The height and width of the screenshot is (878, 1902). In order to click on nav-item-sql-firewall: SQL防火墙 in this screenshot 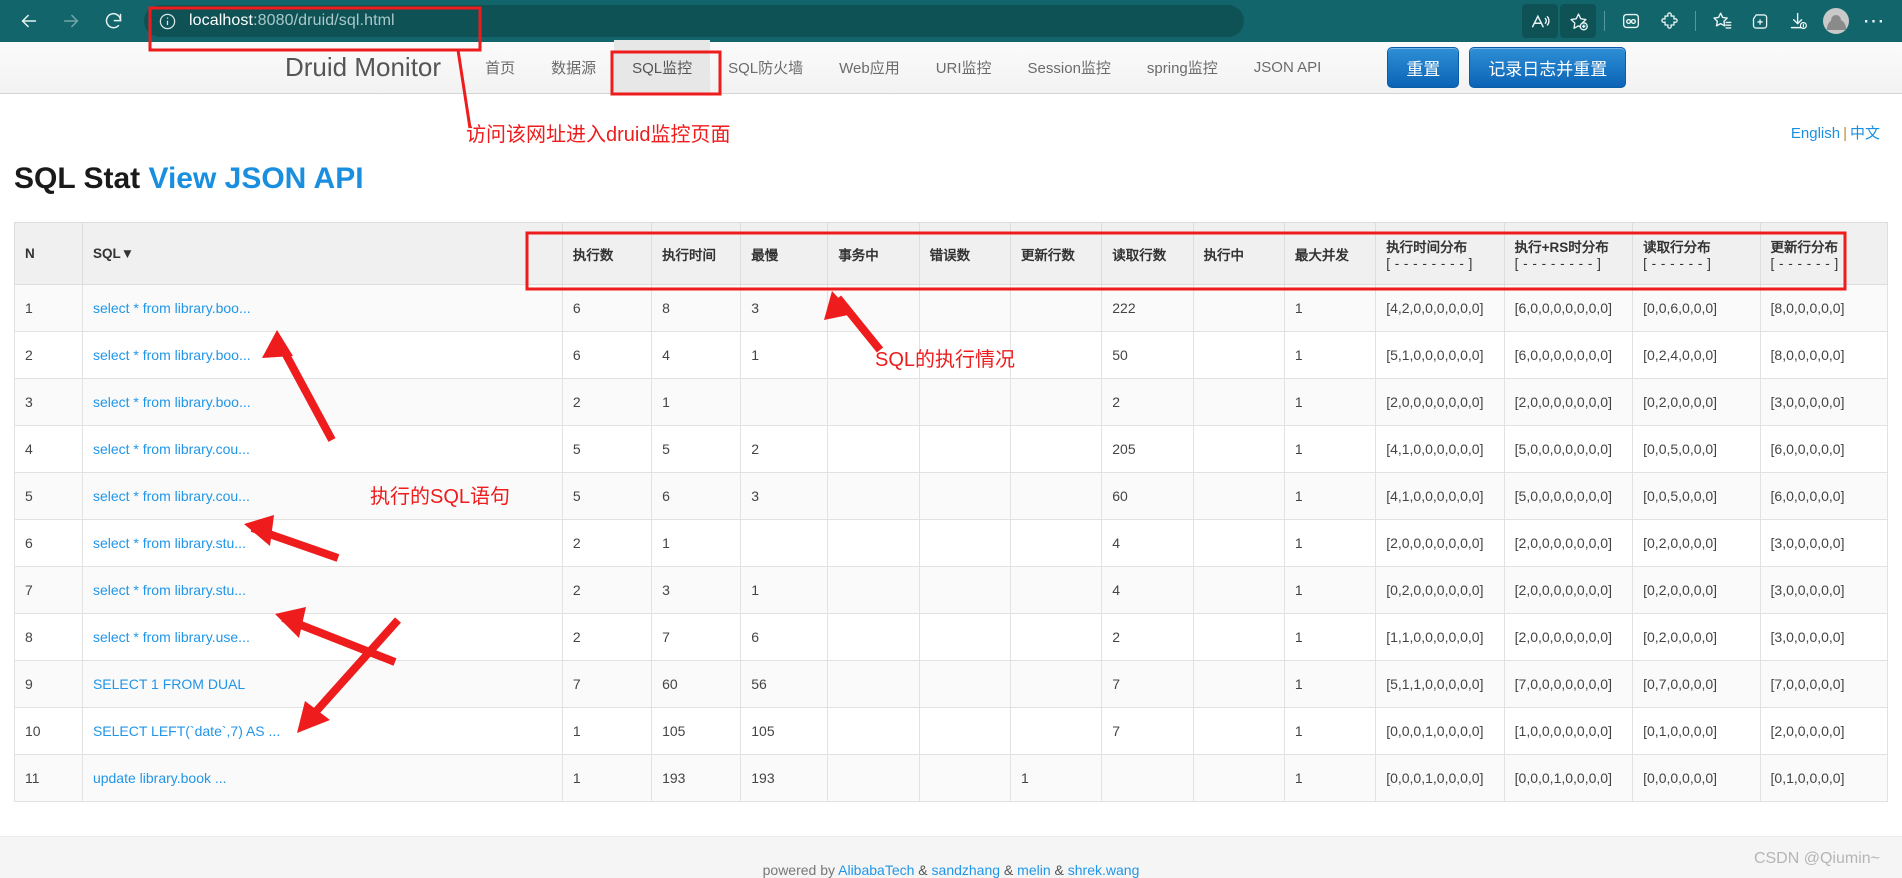, I will do `click(765, 67)`.